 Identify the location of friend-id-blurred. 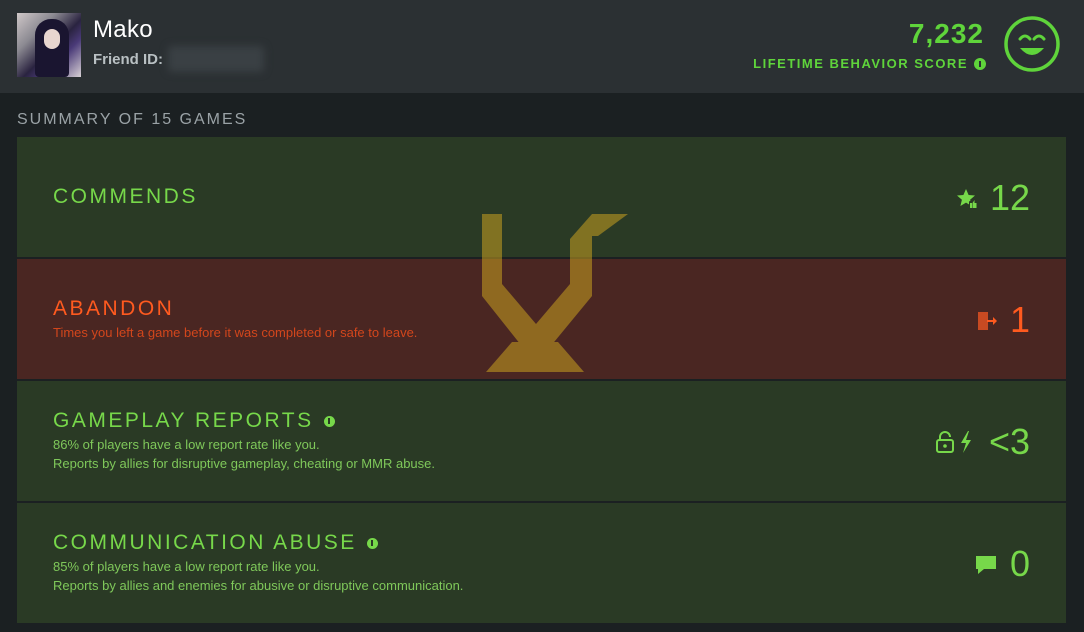
(216, 59).